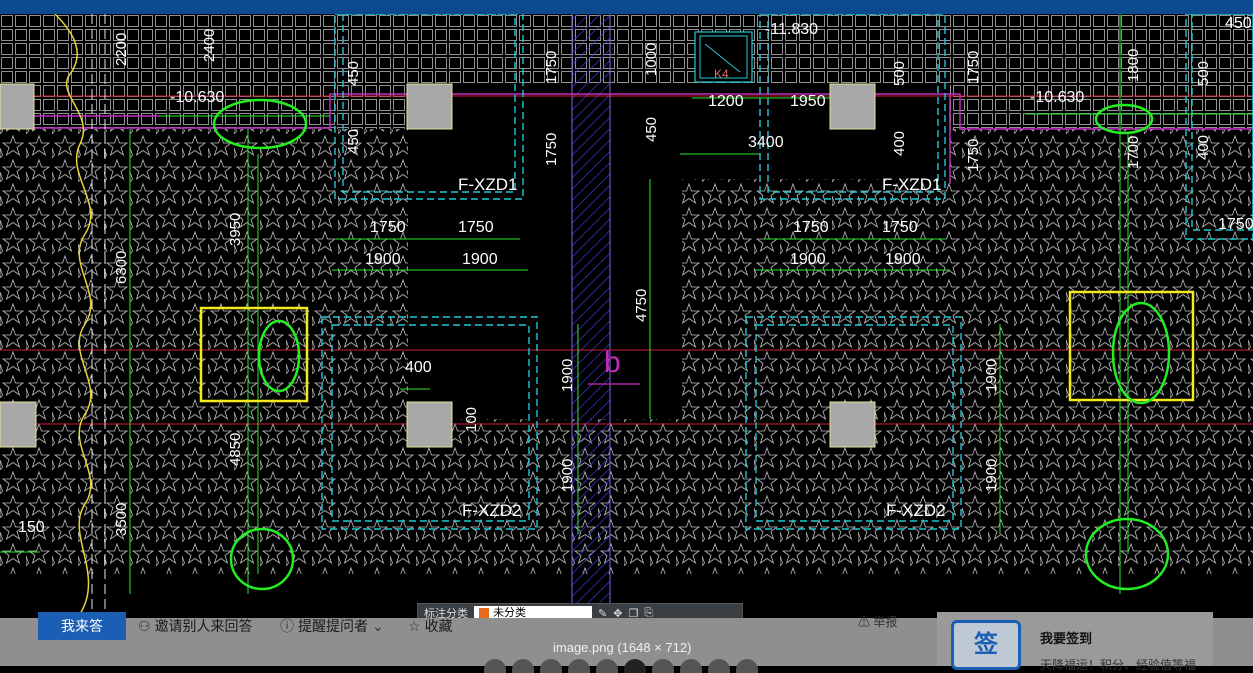  I want to click on calendar-icon: 签, so click(986, 645).